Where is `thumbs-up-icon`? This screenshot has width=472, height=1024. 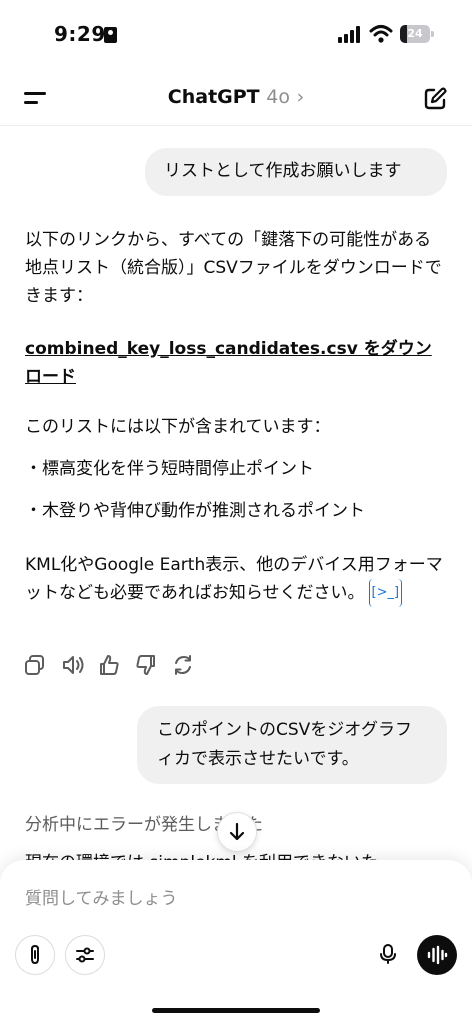
thumbs-up-icon is located at coordinates (109, 665).